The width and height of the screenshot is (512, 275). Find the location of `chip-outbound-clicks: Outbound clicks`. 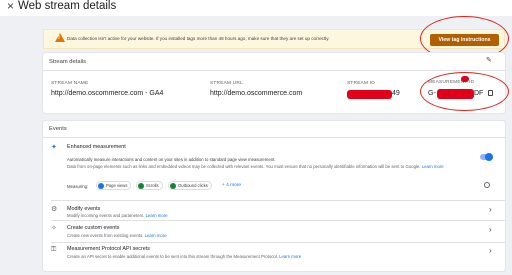

chip-outbound-clicks: Outbound clicks is located at coordinates (190, 185).